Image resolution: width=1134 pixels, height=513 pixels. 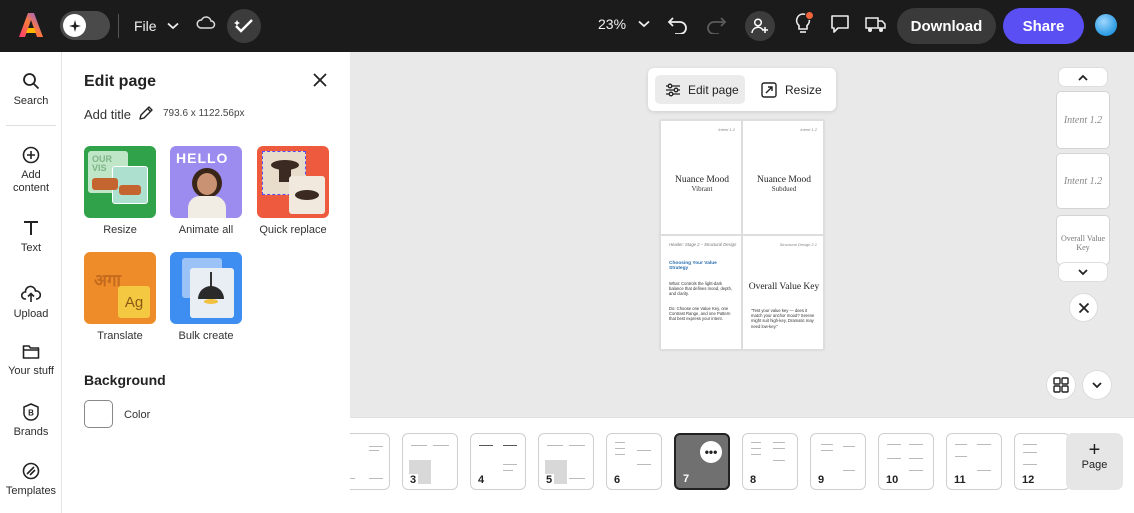 I want to click on magic-check-icon, so click(x=243, y=26).